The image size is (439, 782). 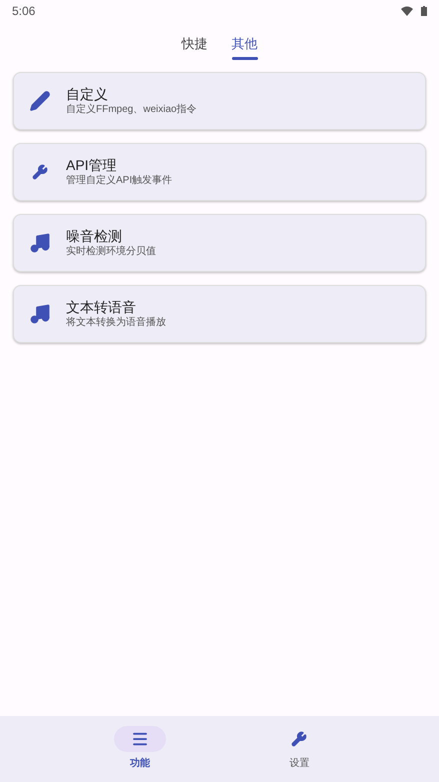 I want to click on card-subtitle: 自定义FFmpeg、weixiao指令, so click(x=131, y=110).